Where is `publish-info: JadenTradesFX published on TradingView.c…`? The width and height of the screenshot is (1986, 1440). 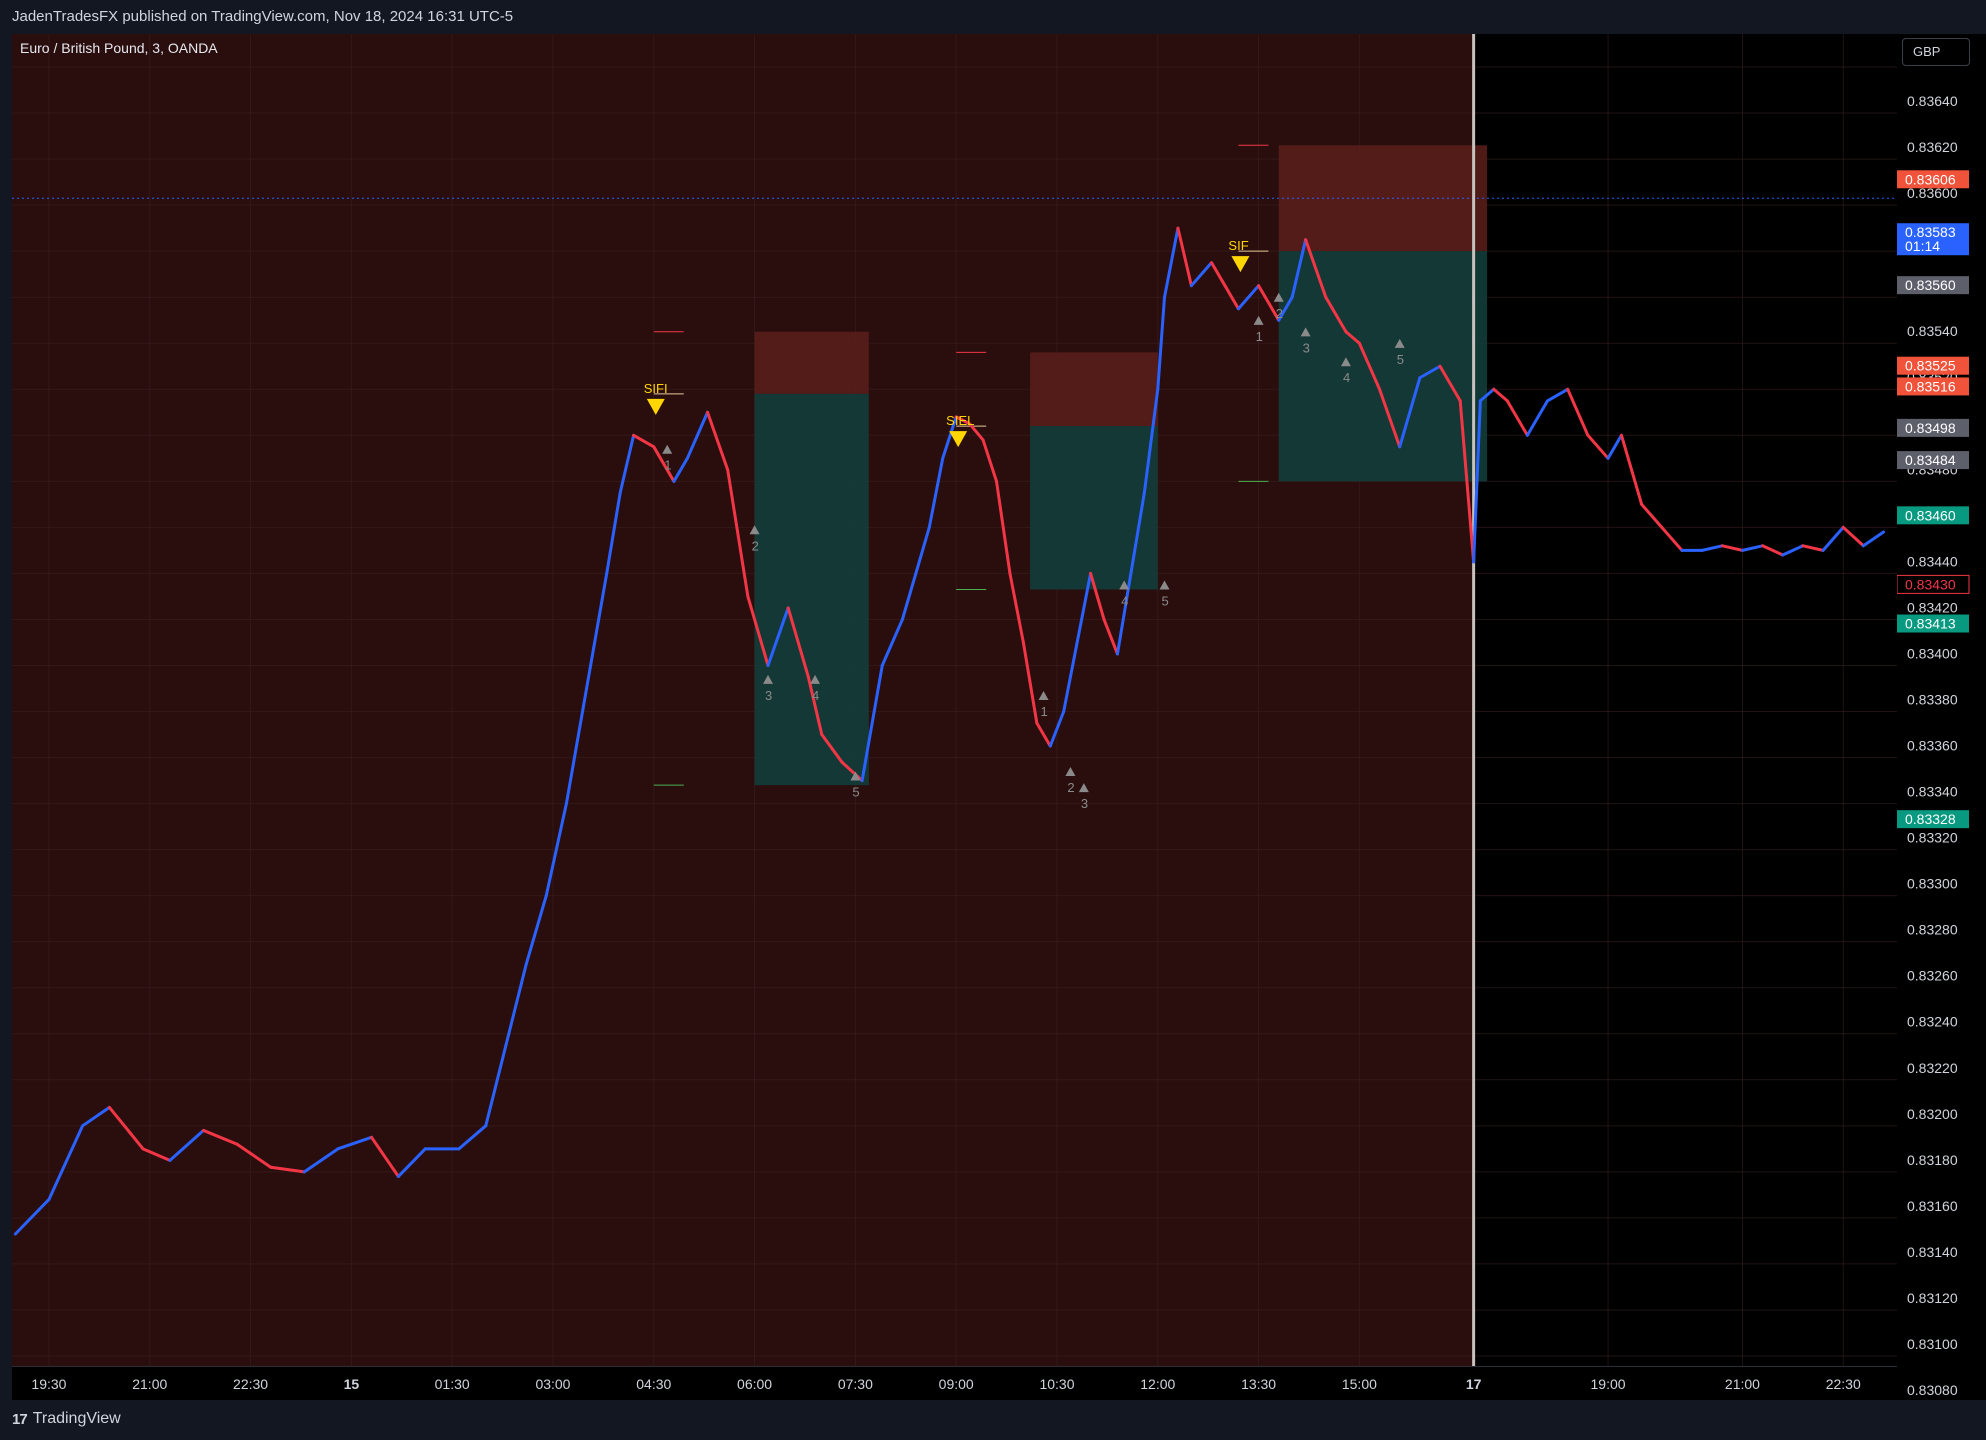 publish-info: JadenTradesFX published on TradingView.c… is located at coordinates (263, 16).